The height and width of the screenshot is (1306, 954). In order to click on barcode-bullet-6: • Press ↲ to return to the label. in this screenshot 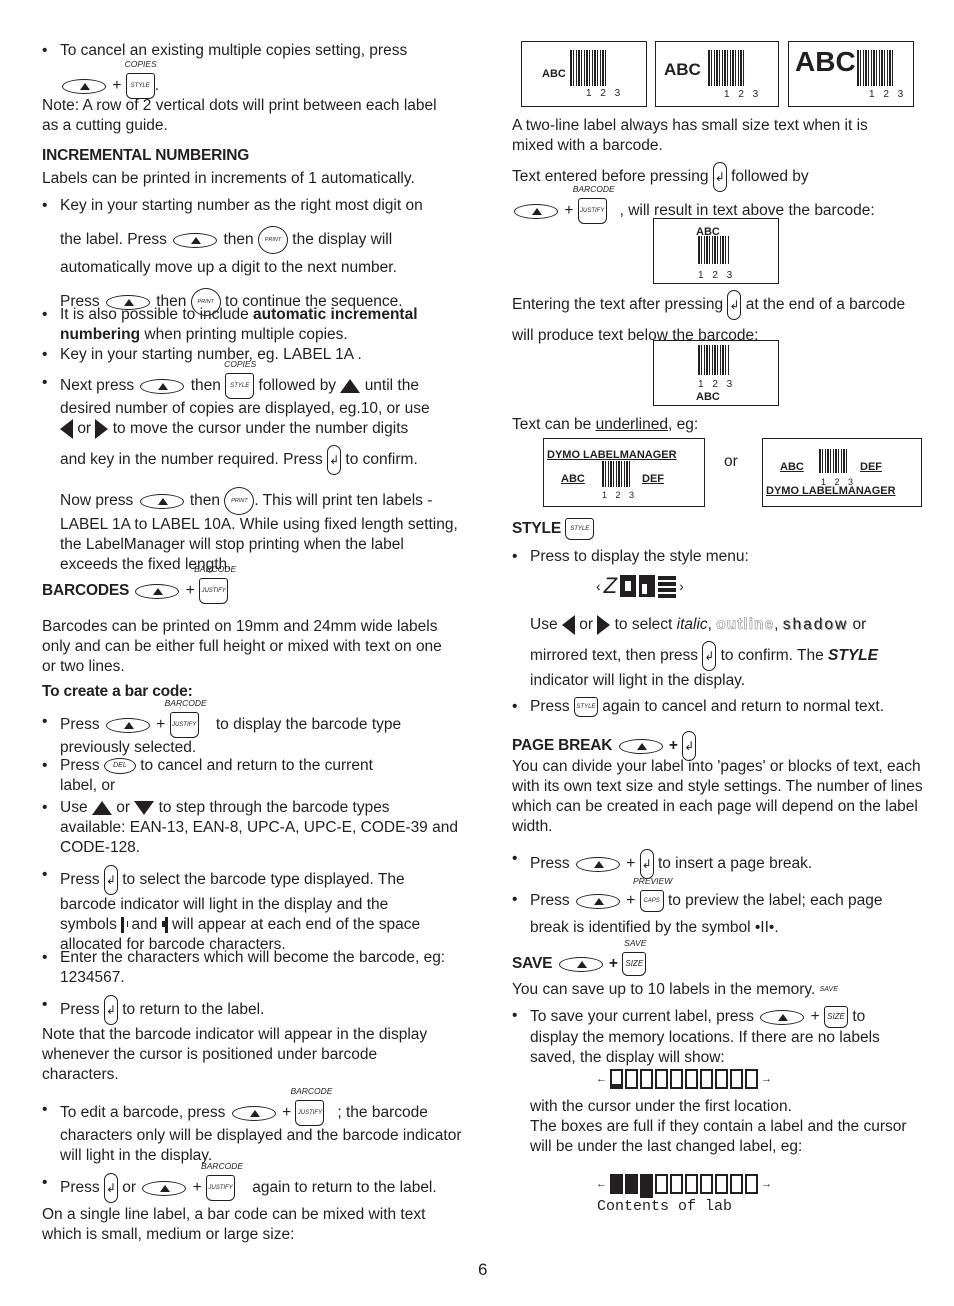, I will do `click(252, 1010)`.